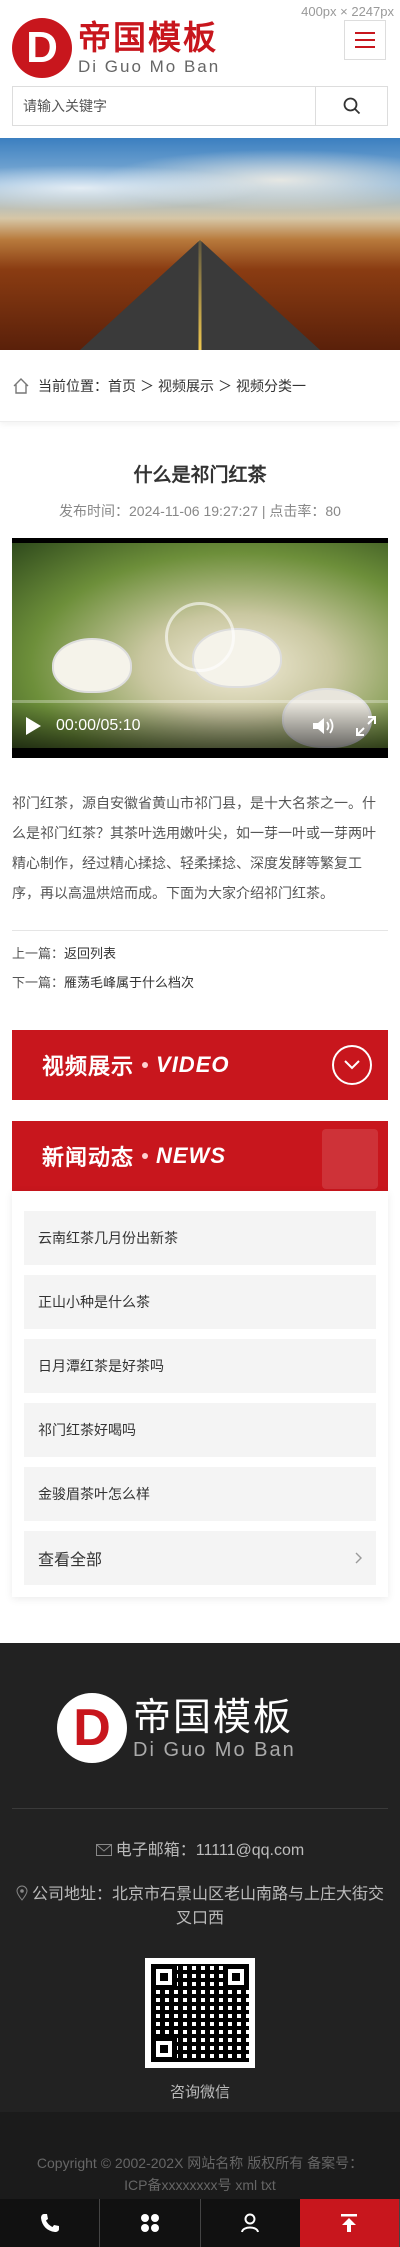  I want to click on phone-icon, so click(49, 2223).